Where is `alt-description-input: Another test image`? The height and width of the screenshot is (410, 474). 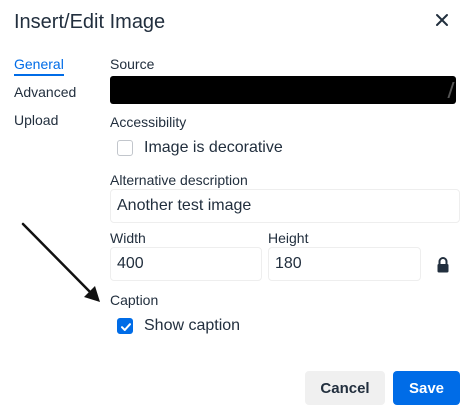
alt-description-input: Another test image is located at coordinates (285, 206).